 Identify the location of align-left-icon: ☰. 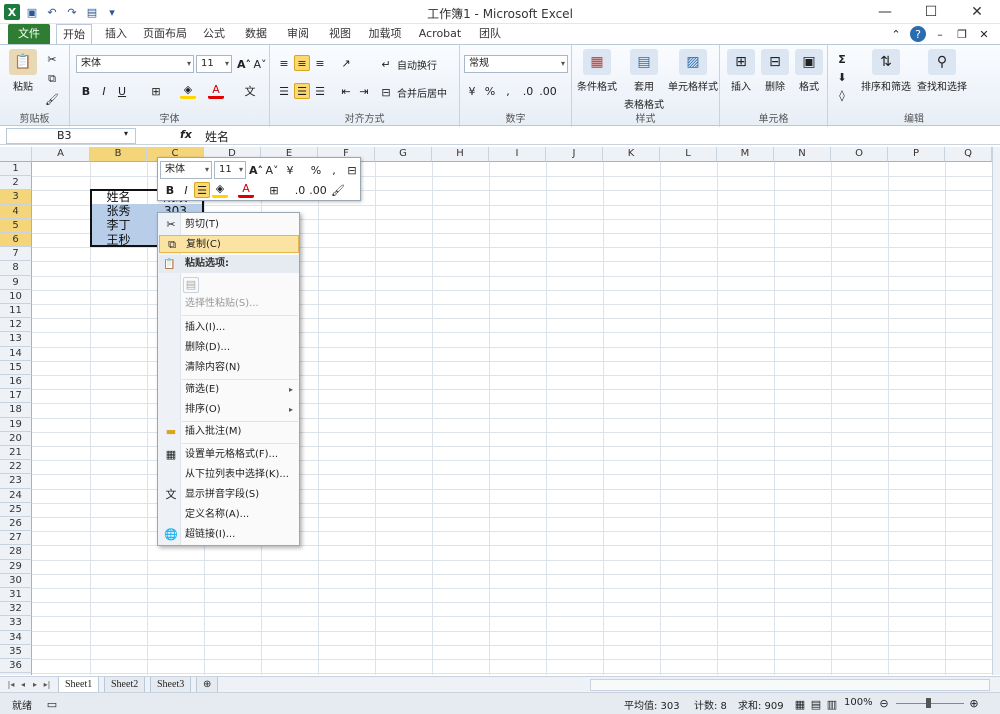
(284, 91).